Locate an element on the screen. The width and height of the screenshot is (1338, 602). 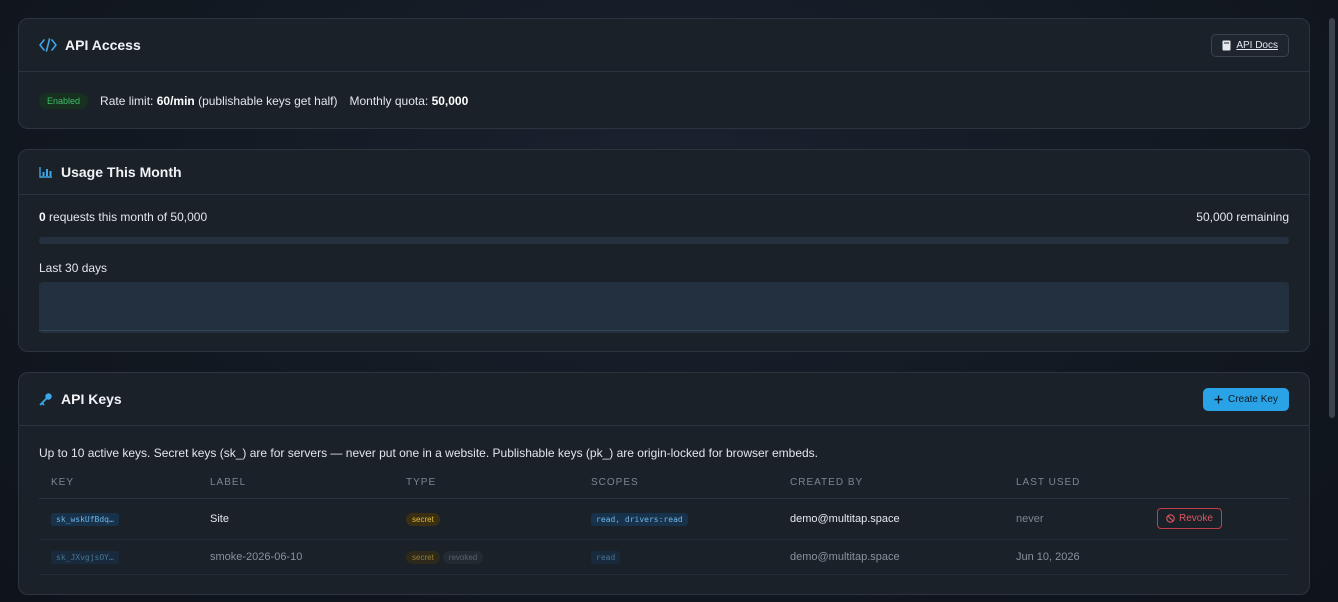
api-access-title: API Access is located at coordinates (103, 45).